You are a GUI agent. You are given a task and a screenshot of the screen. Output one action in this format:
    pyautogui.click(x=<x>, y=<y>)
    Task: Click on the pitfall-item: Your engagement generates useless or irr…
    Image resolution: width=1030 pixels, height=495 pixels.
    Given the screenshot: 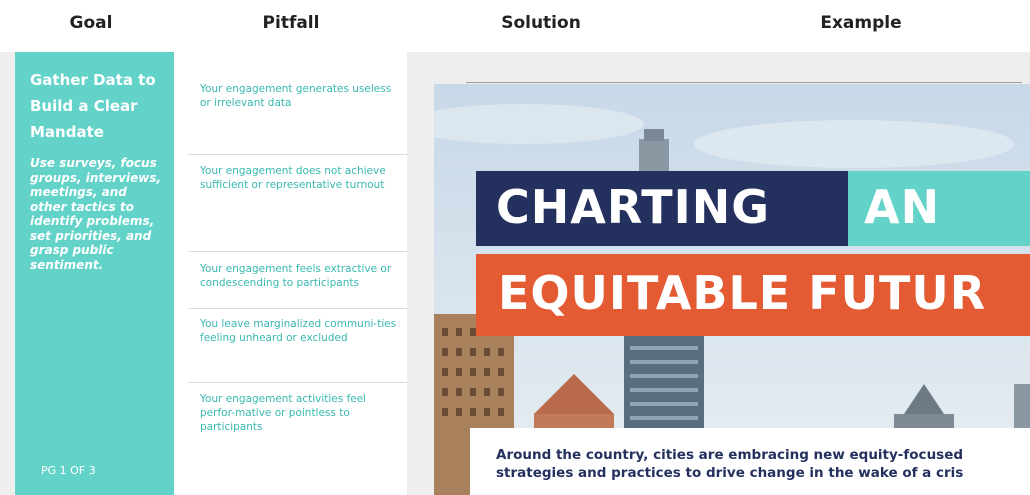 What is the action you would take?
    pyautogui.click(x=296, y=96)
    